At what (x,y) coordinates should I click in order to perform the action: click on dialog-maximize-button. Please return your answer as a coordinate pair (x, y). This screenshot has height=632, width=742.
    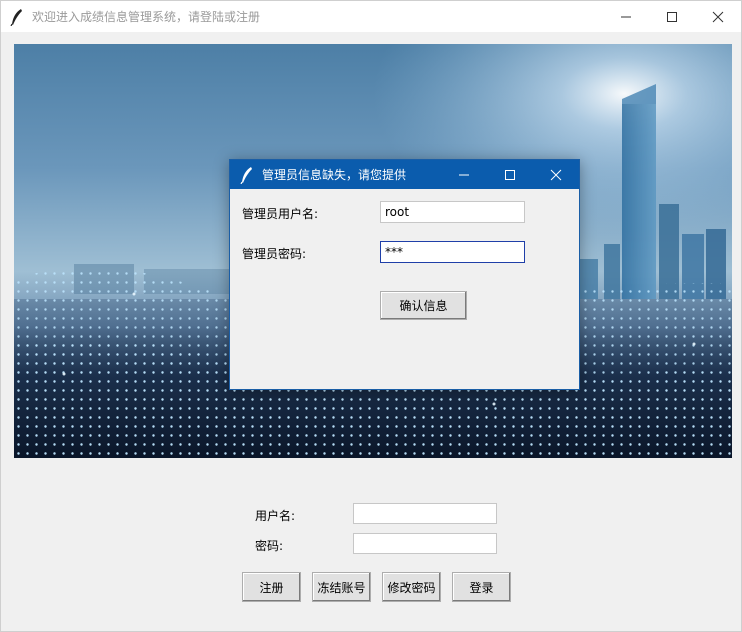
    Looking at the image, I should click on (510, 174).